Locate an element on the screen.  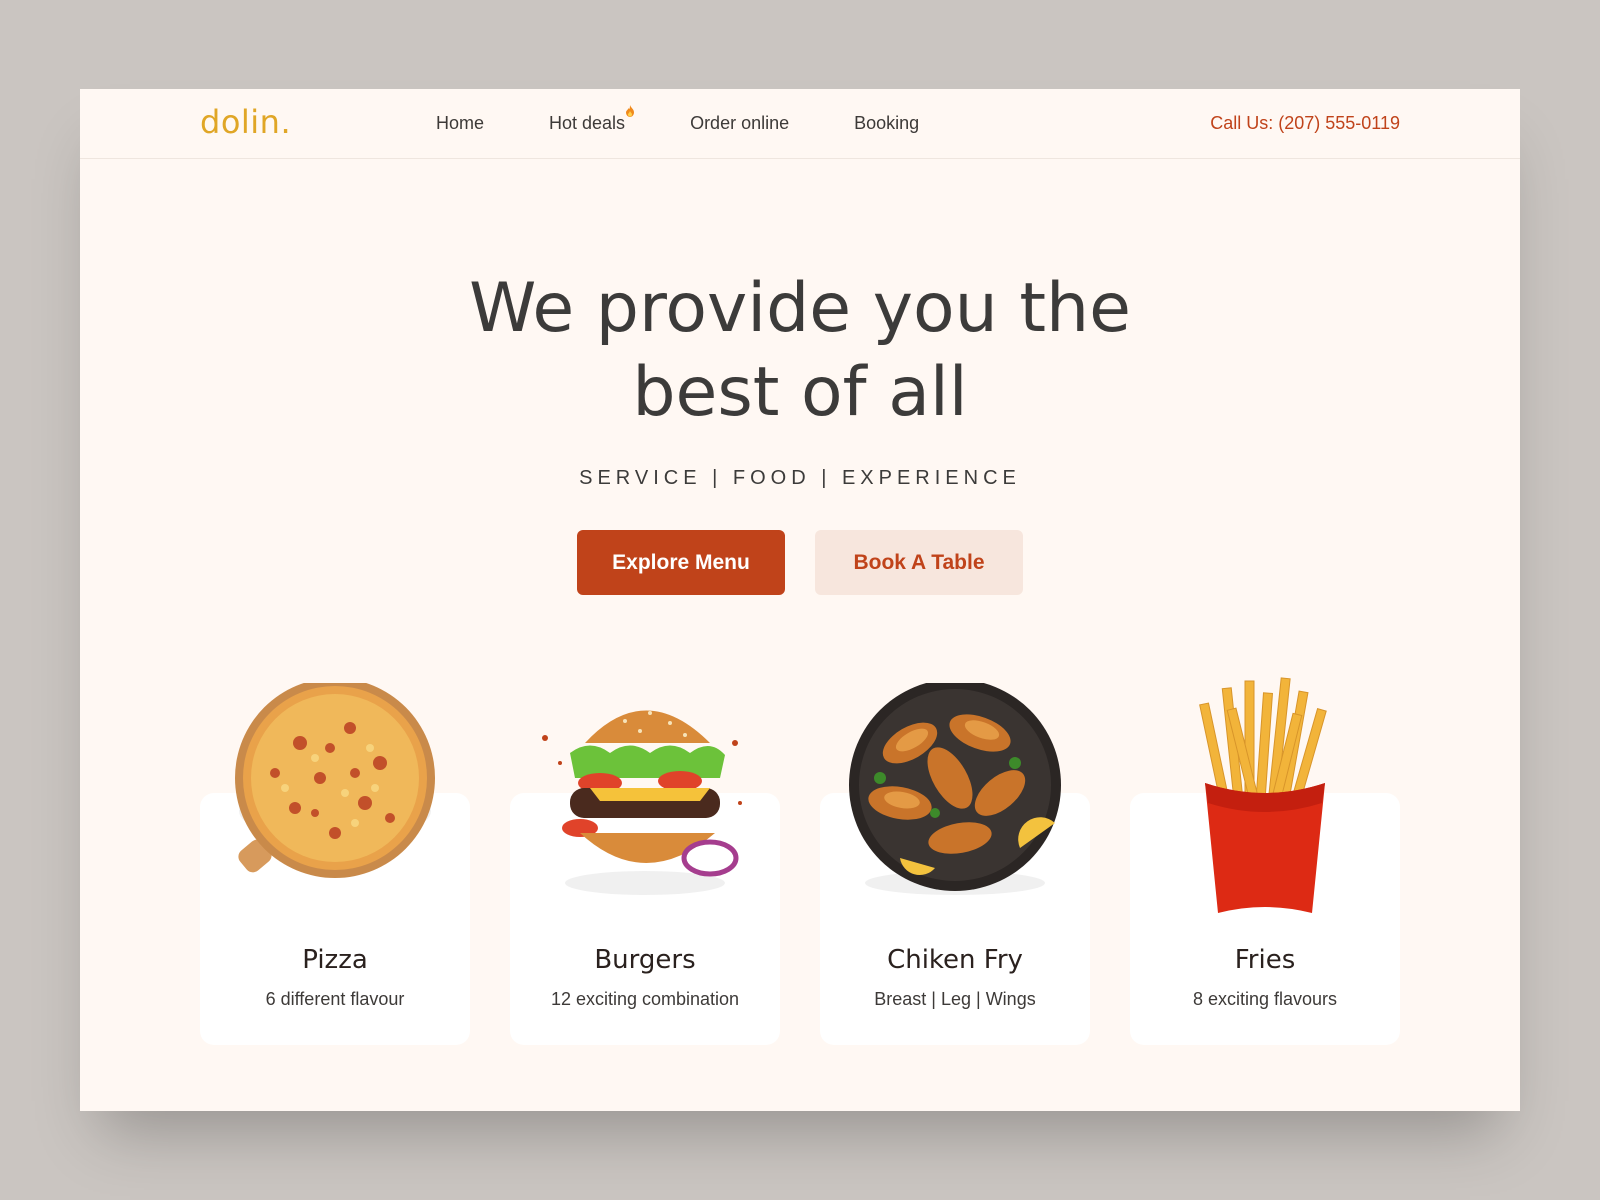
logo: dolin. is located at coordinates (245, 122).